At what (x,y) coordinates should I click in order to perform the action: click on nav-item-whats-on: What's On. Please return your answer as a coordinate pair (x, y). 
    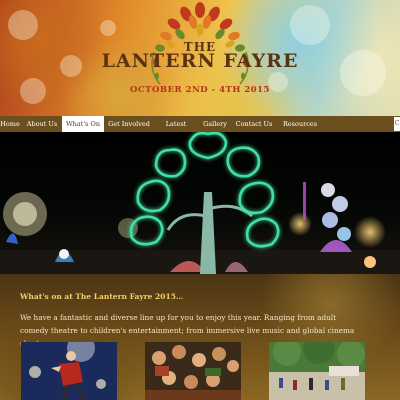
    Looking at the image, I should click on (83, 124).